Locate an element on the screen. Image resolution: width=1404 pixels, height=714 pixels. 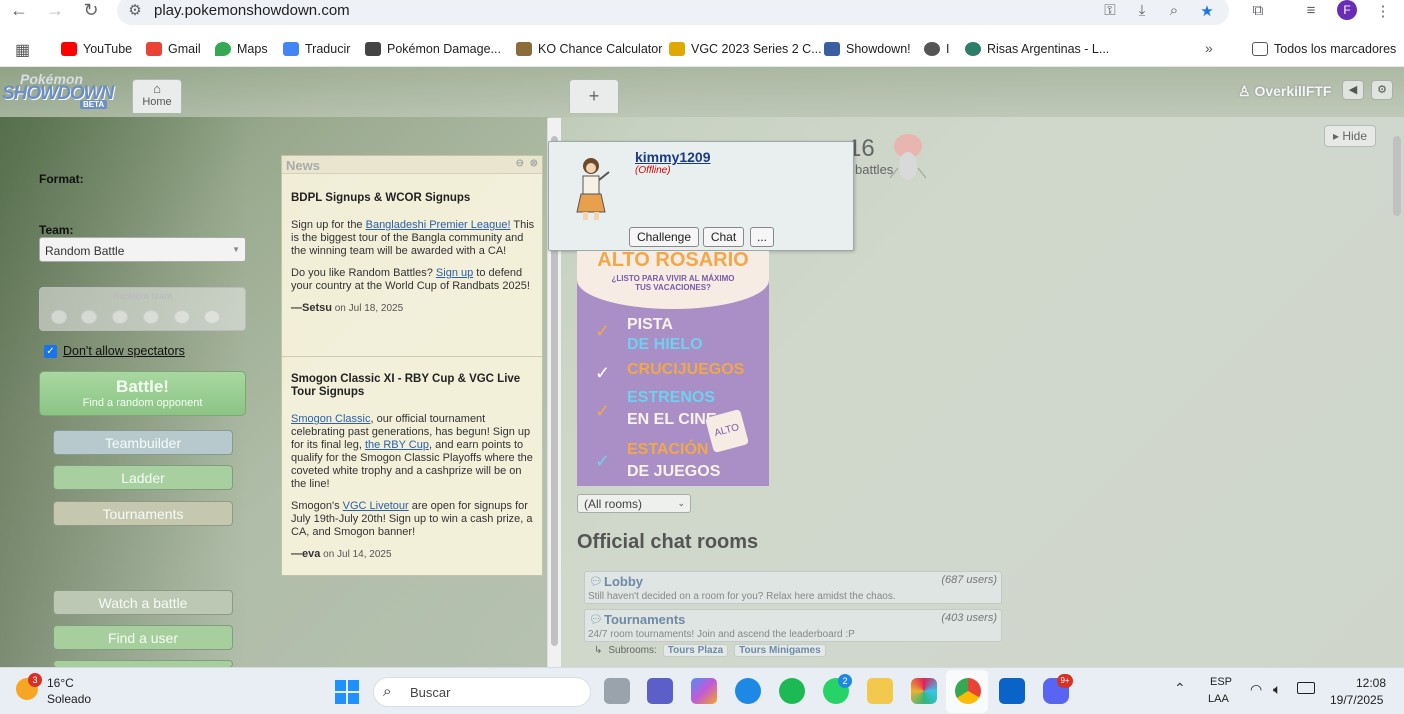
news-link: Bangladeshi Premier League! is located at coordinates (438, 225).